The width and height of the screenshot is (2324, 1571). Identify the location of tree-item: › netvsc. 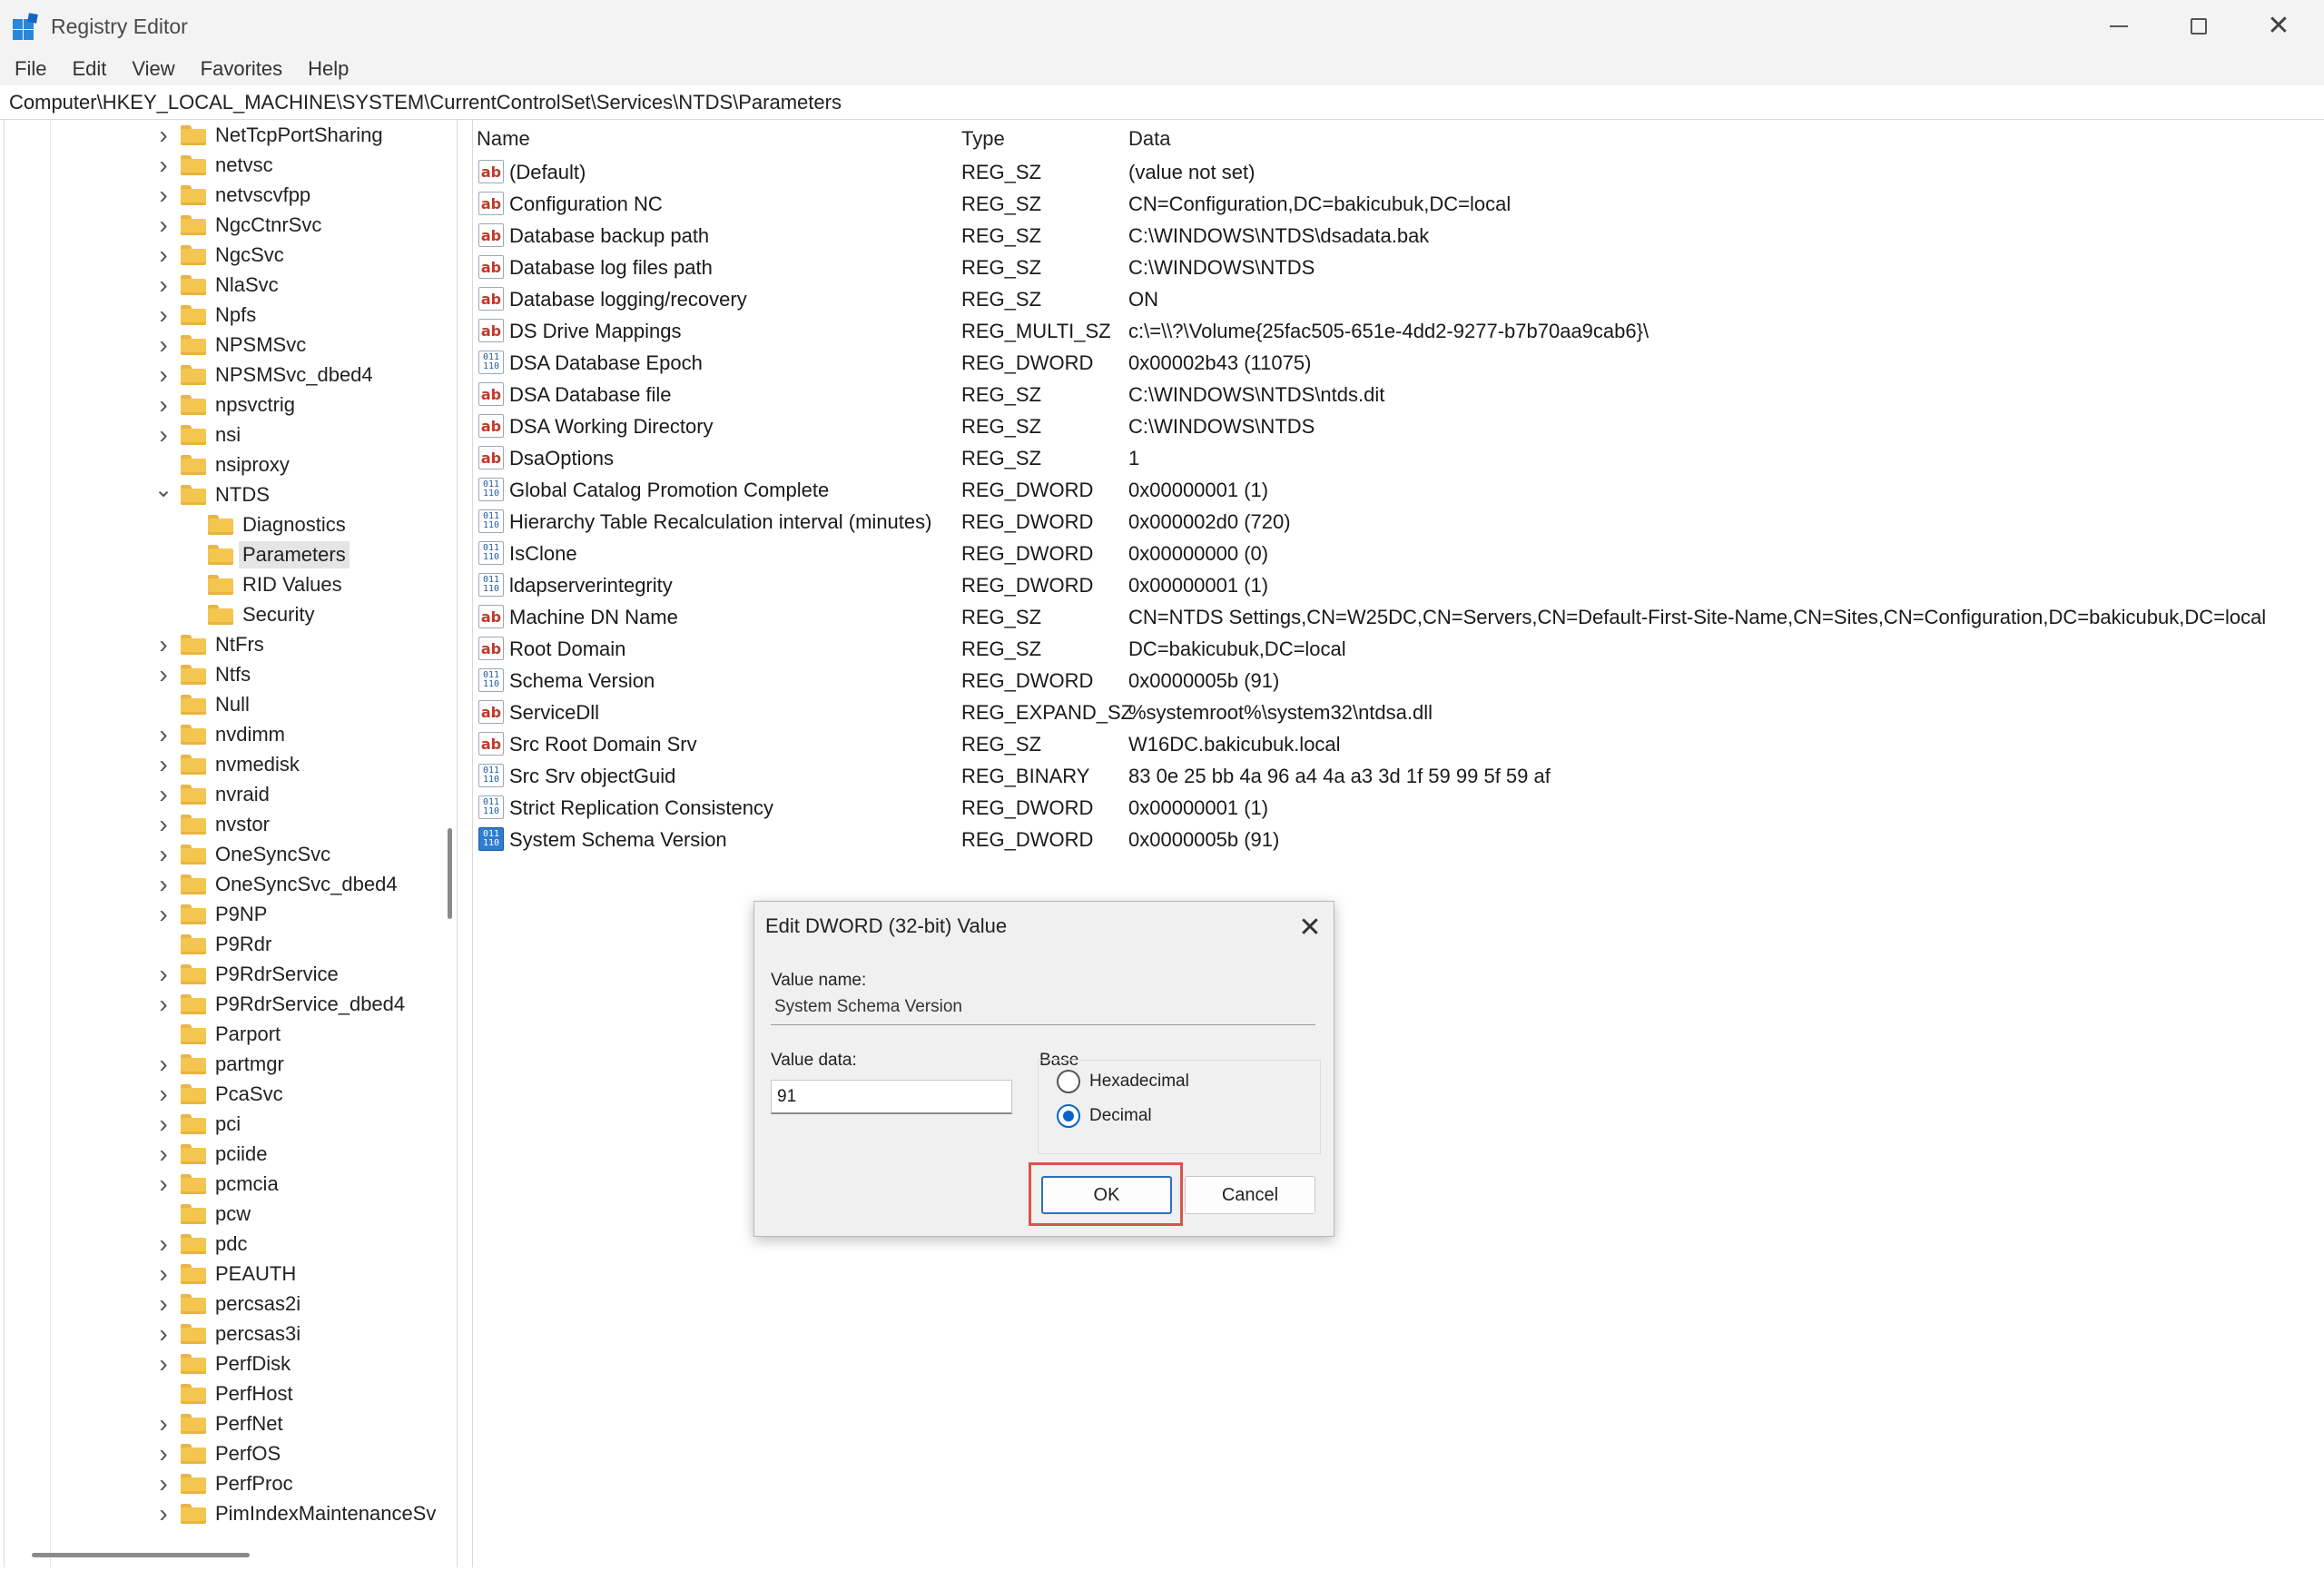
(215, 165).